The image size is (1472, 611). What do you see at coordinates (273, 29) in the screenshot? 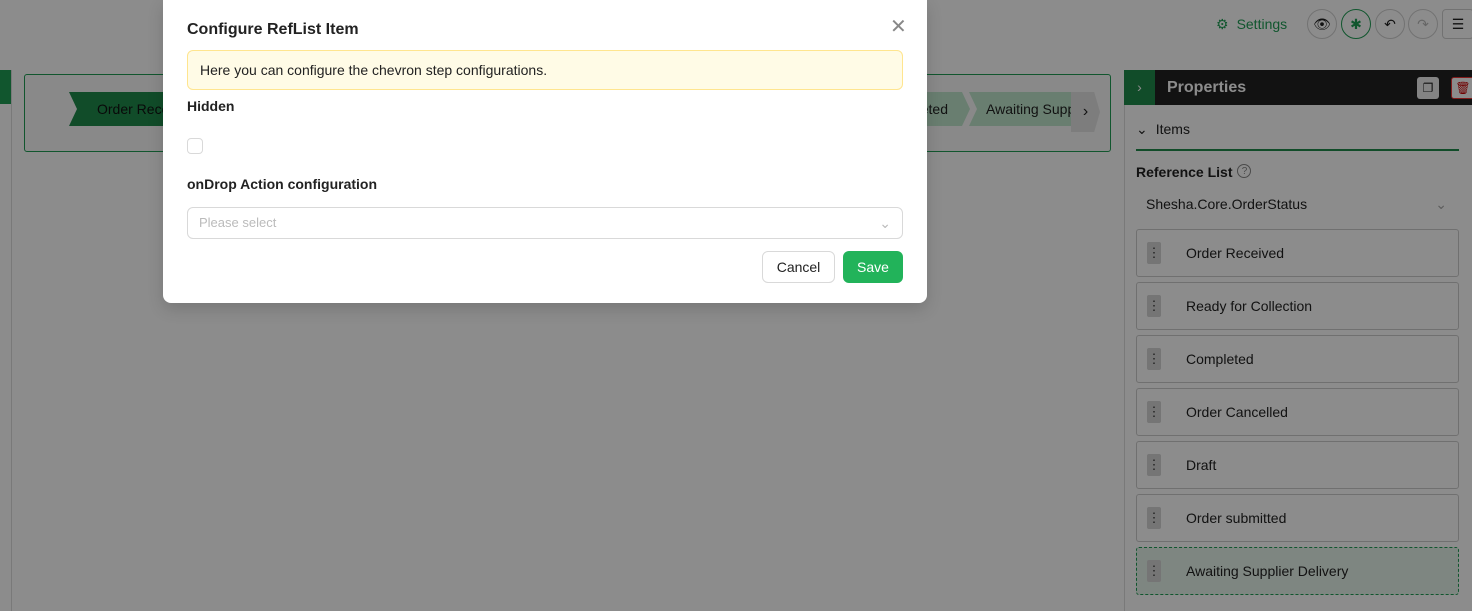
I see `dialog-title: Configure RefList Item` at bounding box center [273, 29].